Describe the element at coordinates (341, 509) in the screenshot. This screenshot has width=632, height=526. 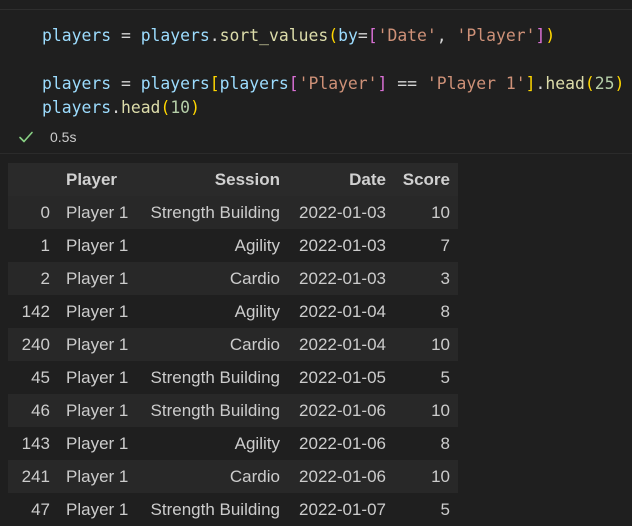
I see `cell-date: 2022-01-07` at that location.